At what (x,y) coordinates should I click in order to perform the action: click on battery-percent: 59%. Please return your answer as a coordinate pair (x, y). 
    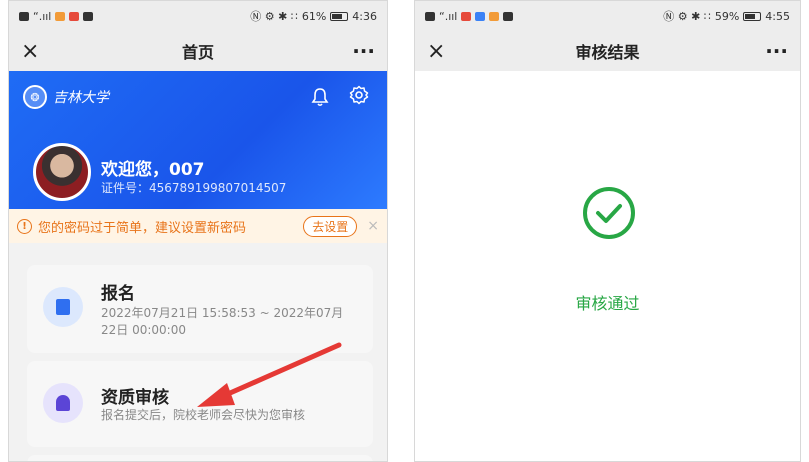
    Looking at the image, I should click on (727, 16).